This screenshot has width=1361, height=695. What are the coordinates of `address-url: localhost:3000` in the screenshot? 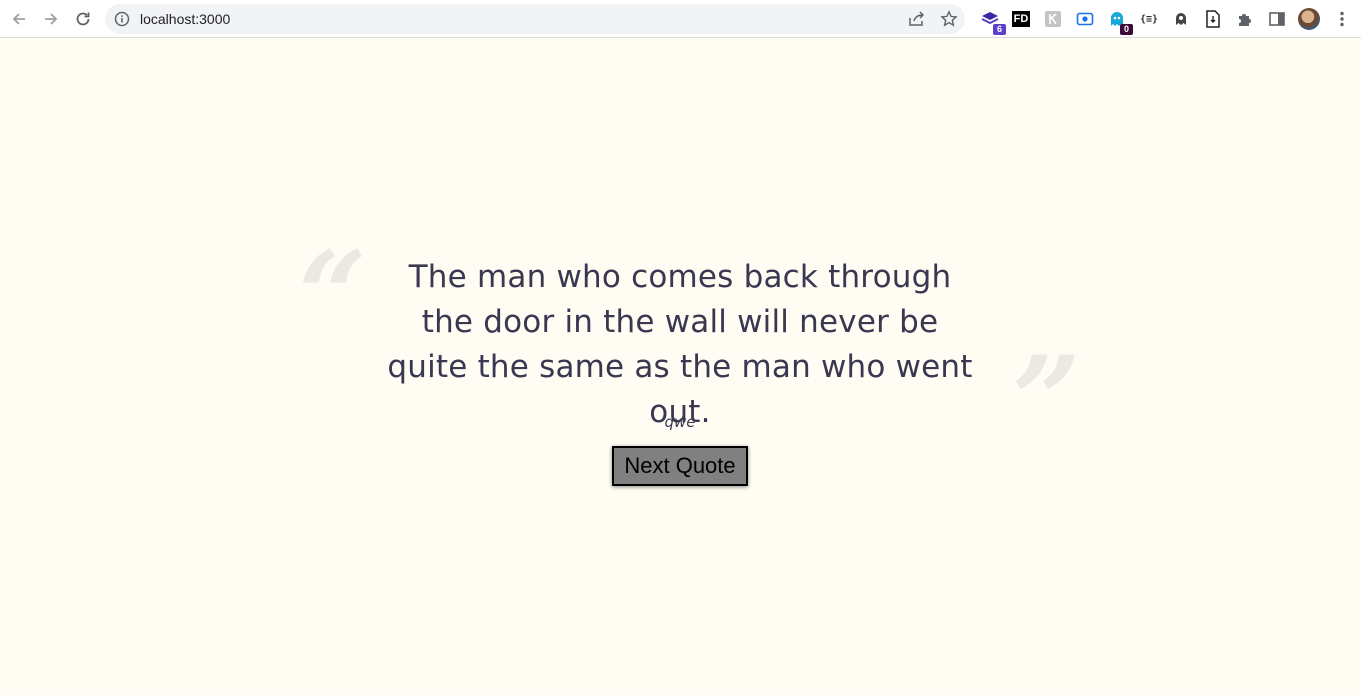 It's located at (185, 19).